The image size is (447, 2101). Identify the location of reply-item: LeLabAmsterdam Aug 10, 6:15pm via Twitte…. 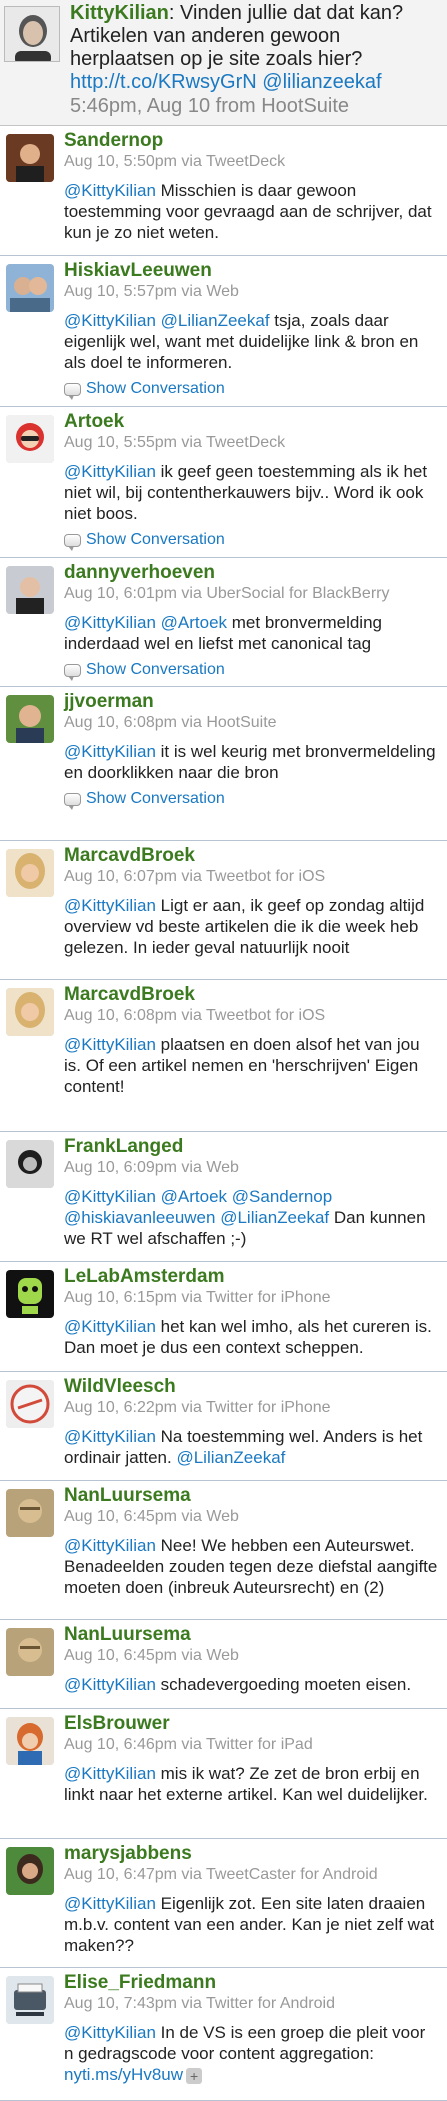
(223, 1317).